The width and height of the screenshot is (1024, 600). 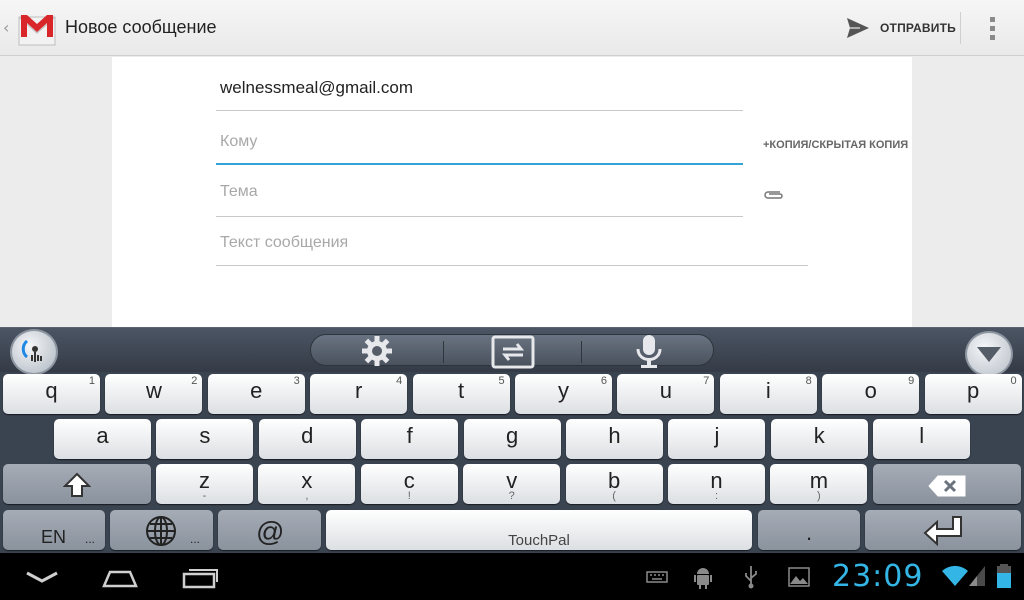 I want to click on send-icon, so click(x=858, y=28).